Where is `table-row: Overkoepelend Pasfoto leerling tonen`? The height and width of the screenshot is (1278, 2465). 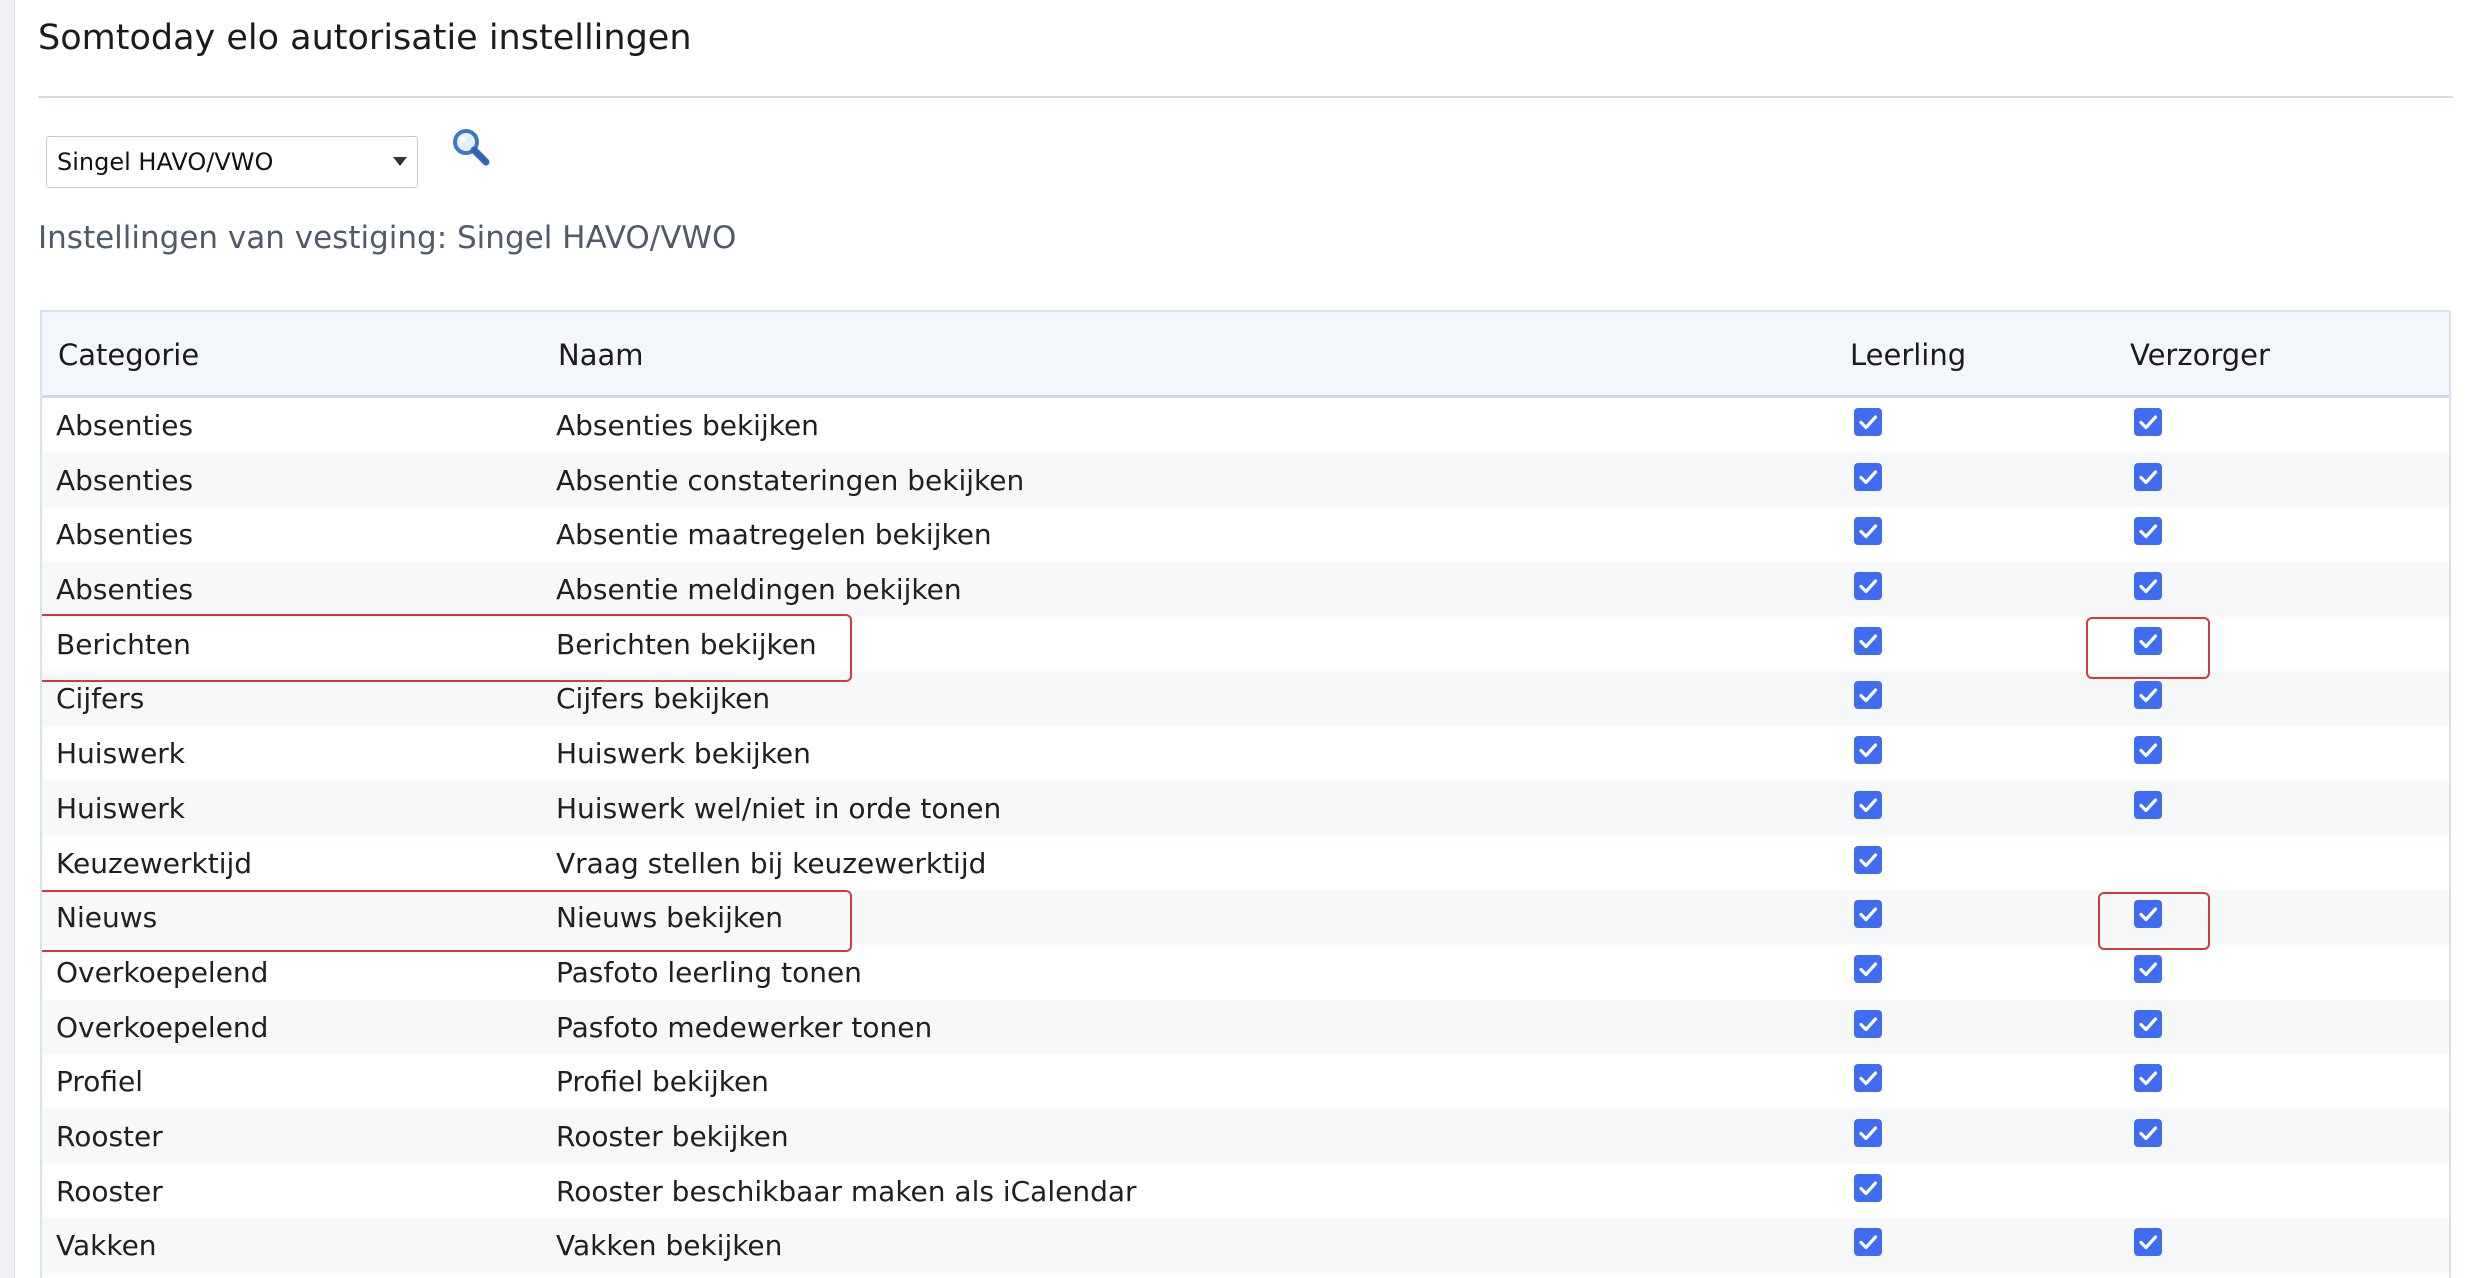 table-row: Overkoepelend Pasfoto leerling tonen is located at coordinates (1245, 972).